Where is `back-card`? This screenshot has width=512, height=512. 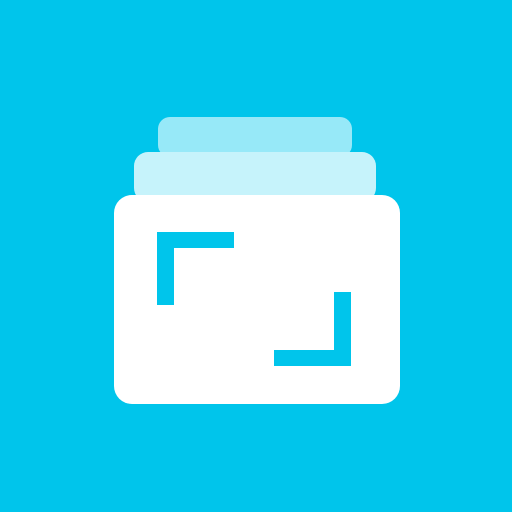 back-card is located at coordinates (255, 137).